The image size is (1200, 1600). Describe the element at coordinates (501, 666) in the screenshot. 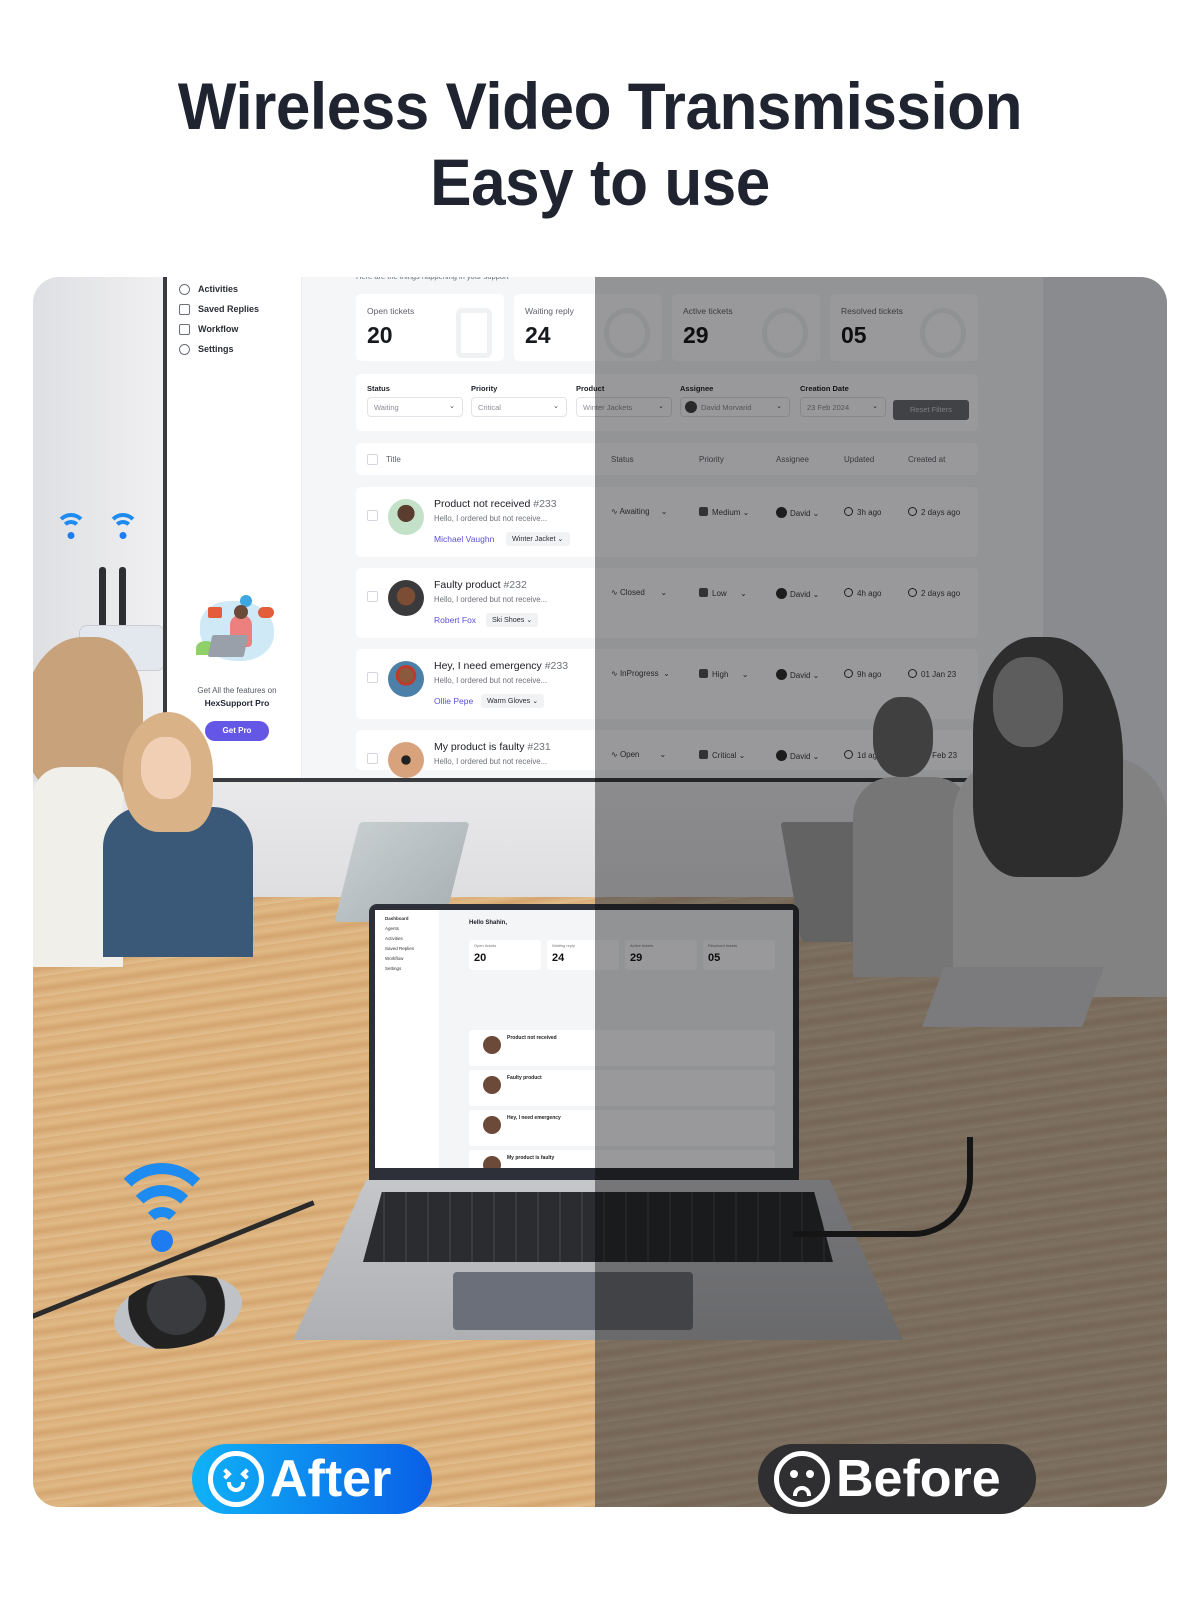

I see `ticket-title: Hey, I need emergency #233` at that location.